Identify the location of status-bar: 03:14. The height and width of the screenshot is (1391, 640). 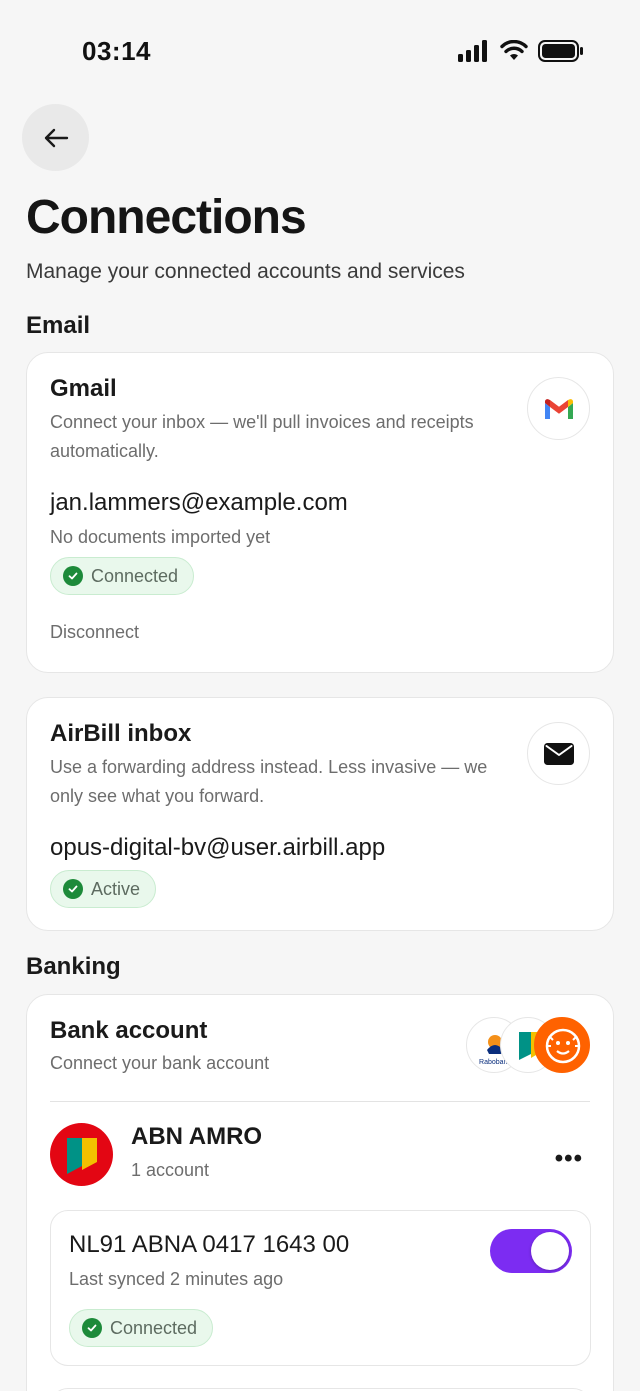
(320, 50).